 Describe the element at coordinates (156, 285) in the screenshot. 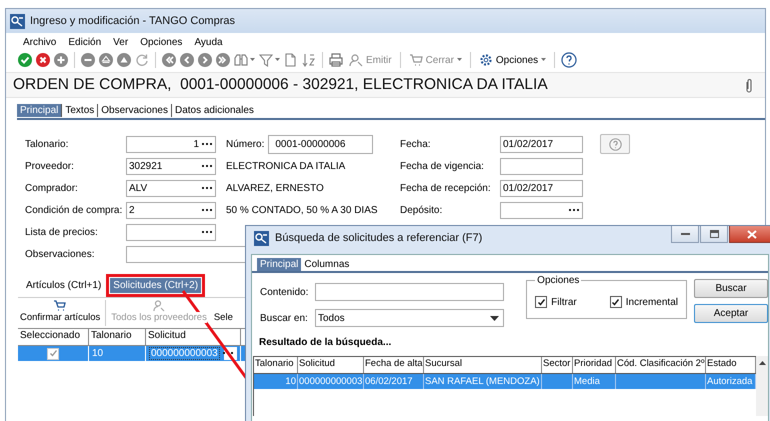

I see `tab: Solicitudes (Ctrl+2)` at that location.